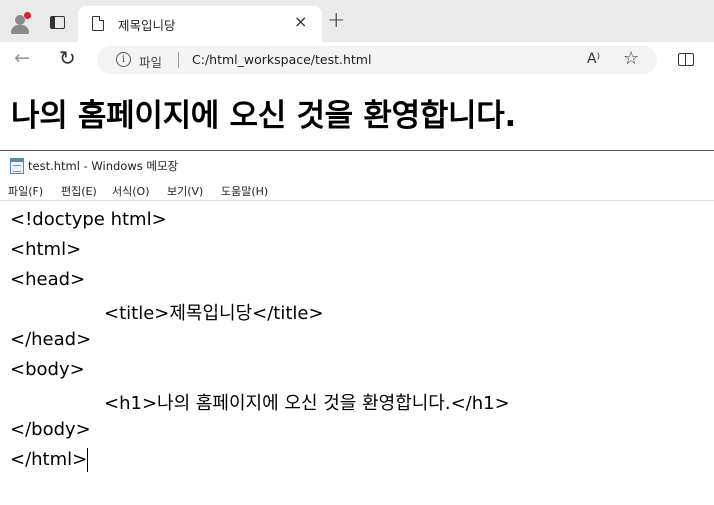 This screenshot has height=505, width=714. I want to click on notepad-icon, so click(17, 166).